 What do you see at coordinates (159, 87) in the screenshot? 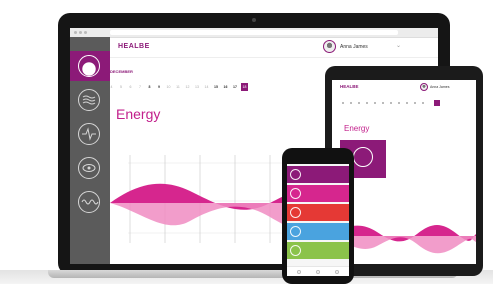
I see `calendar-day: 9` at bounding box center [159, 87].